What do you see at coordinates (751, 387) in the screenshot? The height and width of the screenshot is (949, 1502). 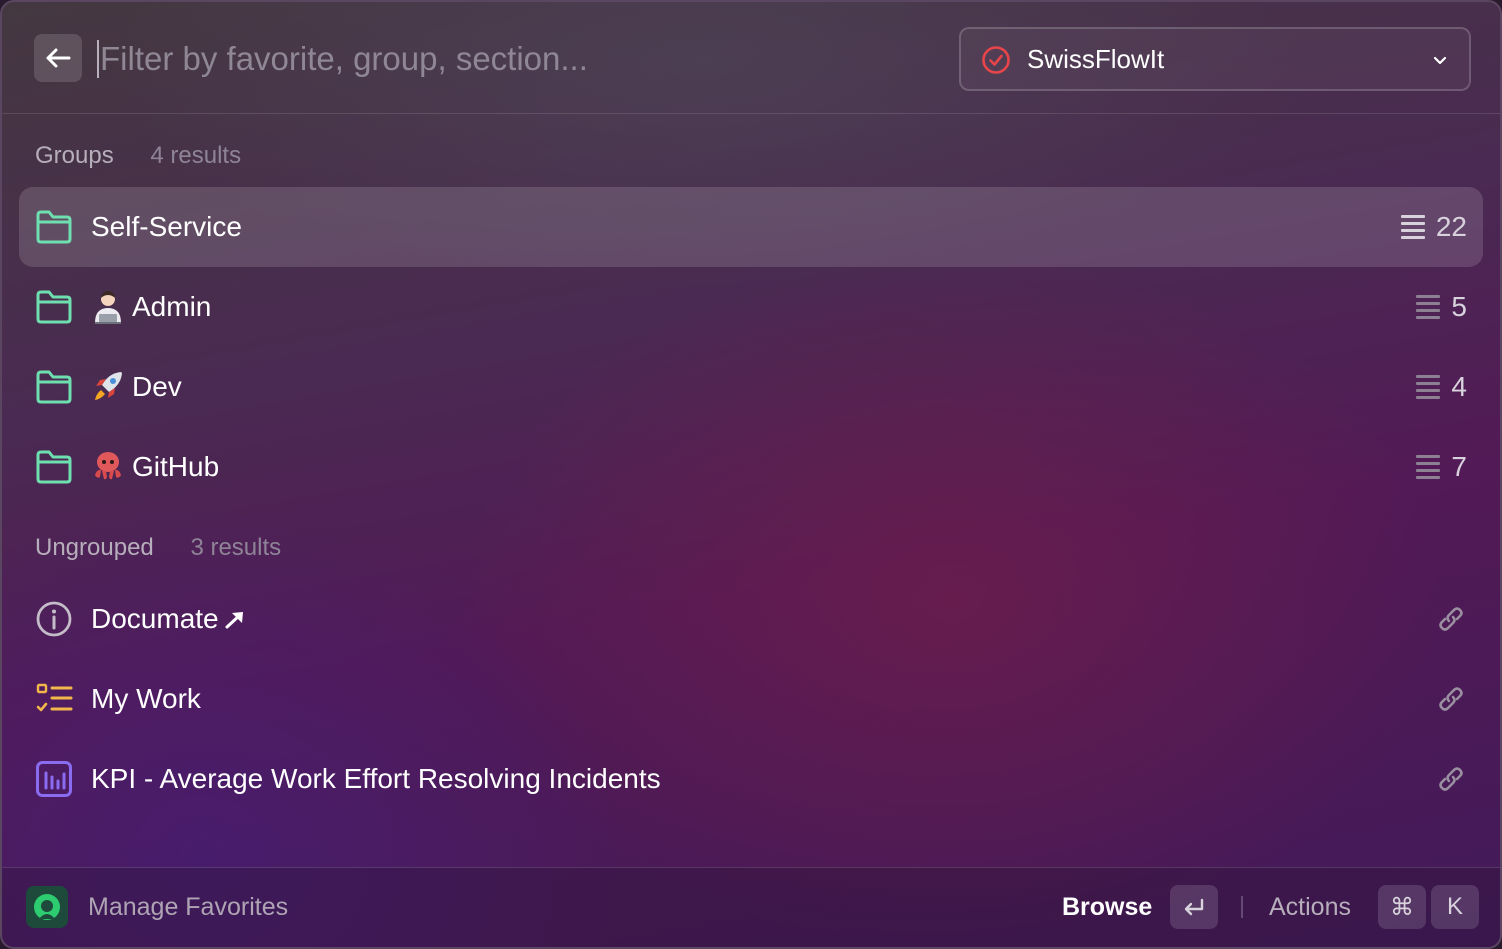 I see `group-row-dev: Dev 4` at bounding box center [751, 387].